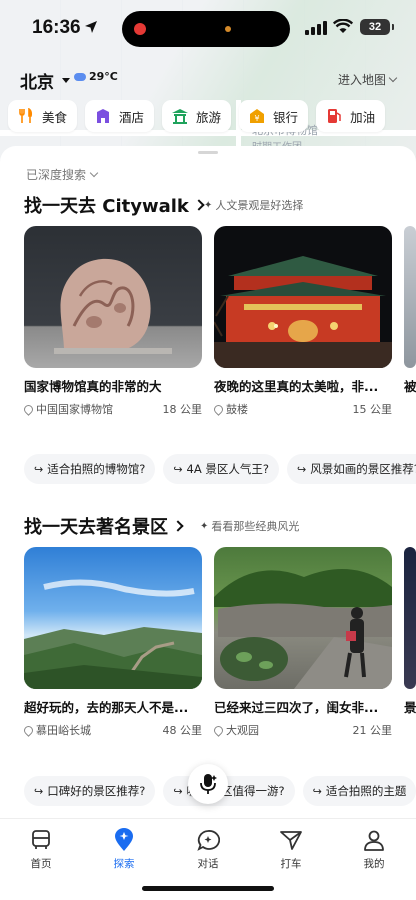  What do you see at coordinates (41, 864) in the screenshot?
I see `tab-label: 首页` at bounding box center [41, 864].